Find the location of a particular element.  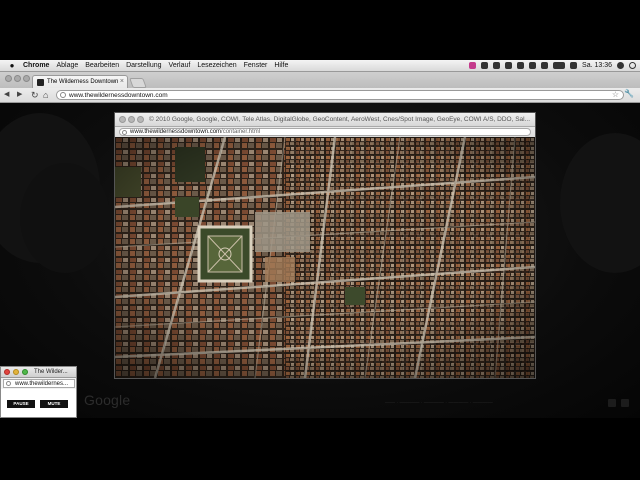

footer-links: —— · ———— · ———— · ———— · ———— is located at coordinates (439, 403).